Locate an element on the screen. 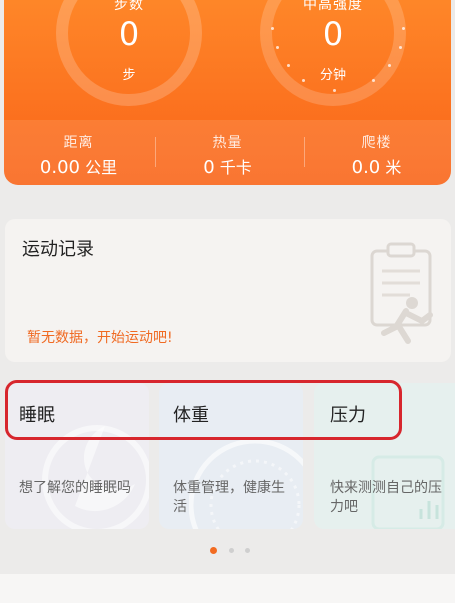 The image size is (455, 603). moon-icon is located at coordinates (95, 477).